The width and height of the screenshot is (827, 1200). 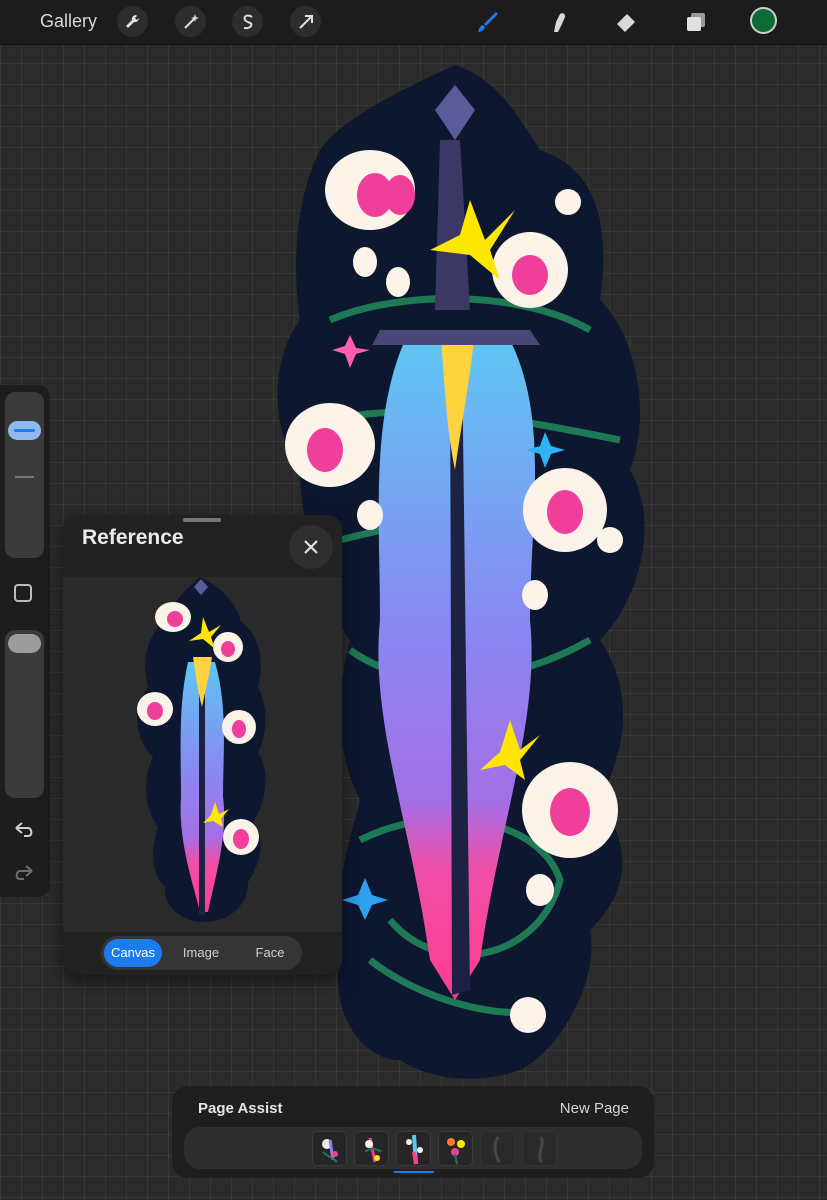 What do you see at coordinates (68, 21) in the screenshot?
I see `gallery-button: Gallery` at bounding box center [68, 21].